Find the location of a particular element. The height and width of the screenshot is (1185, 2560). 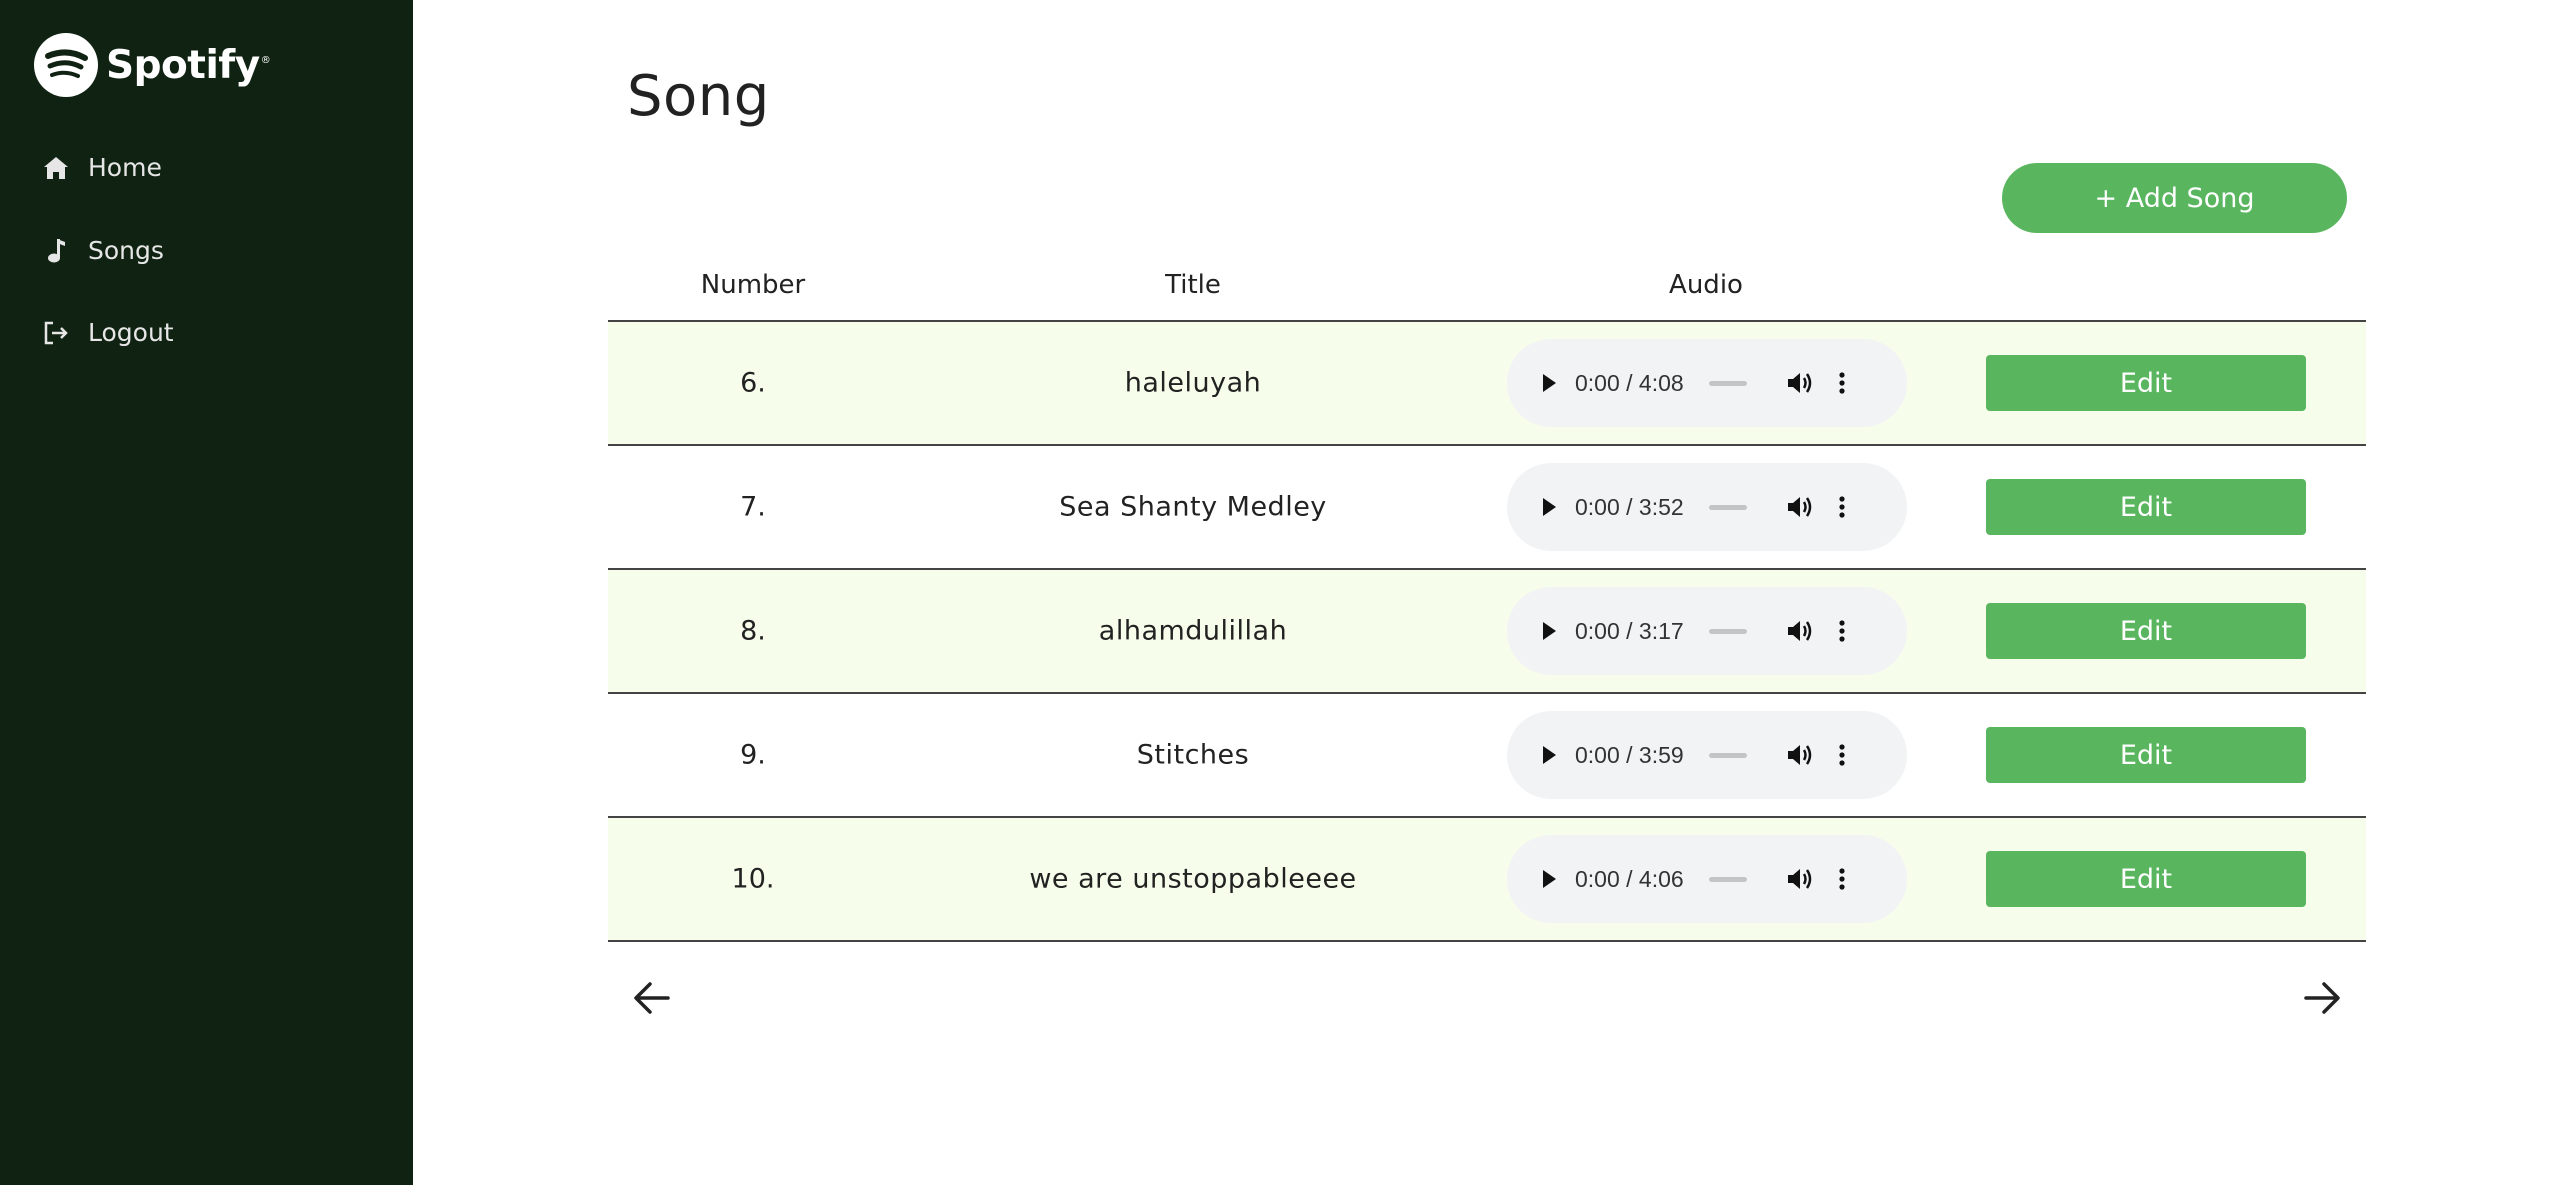

sidebar-item-logout: Logout is located at coordinates (108, 332).